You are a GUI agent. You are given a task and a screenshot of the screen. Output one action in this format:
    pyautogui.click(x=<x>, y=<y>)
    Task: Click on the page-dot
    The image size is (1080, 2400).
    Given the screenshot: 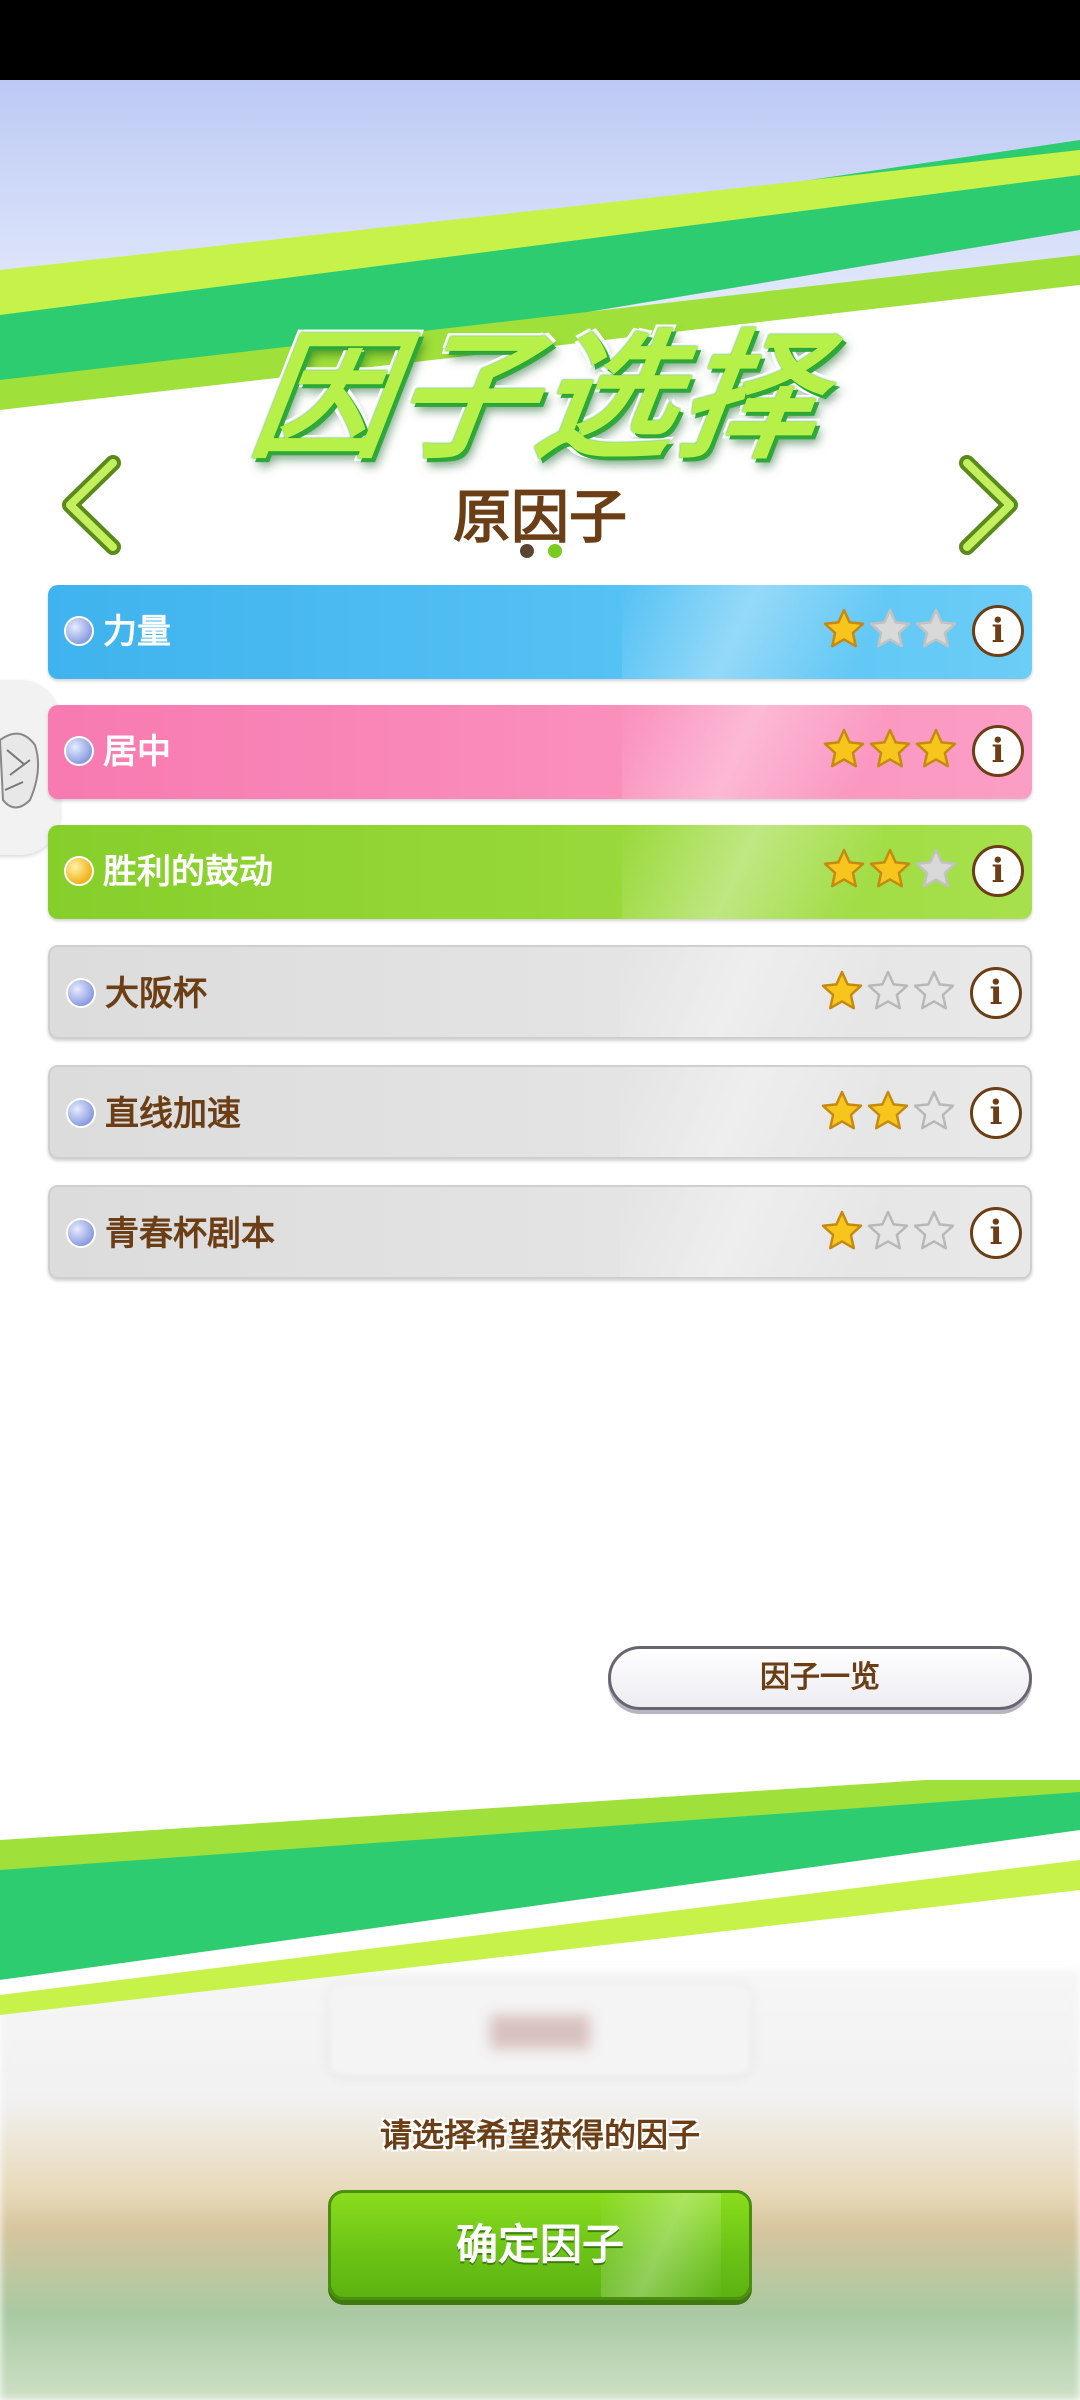 What is the action you would take?
    pyautogui.click(x=527, y=551)
    